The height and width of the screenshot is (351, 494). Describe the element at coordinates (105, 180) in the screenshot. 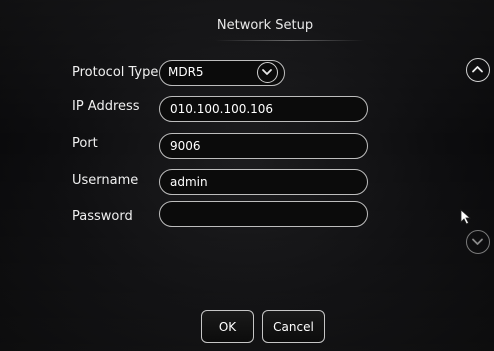

I see `username-label: Username` at that location.